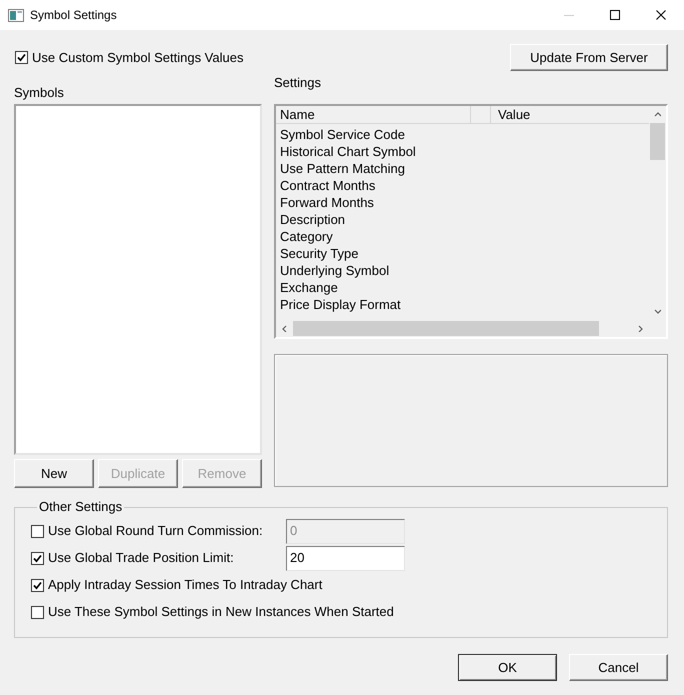 This screenshot has width=684, height=695. I want to click on property-name: Symbol Service Code, so click(342, 134).